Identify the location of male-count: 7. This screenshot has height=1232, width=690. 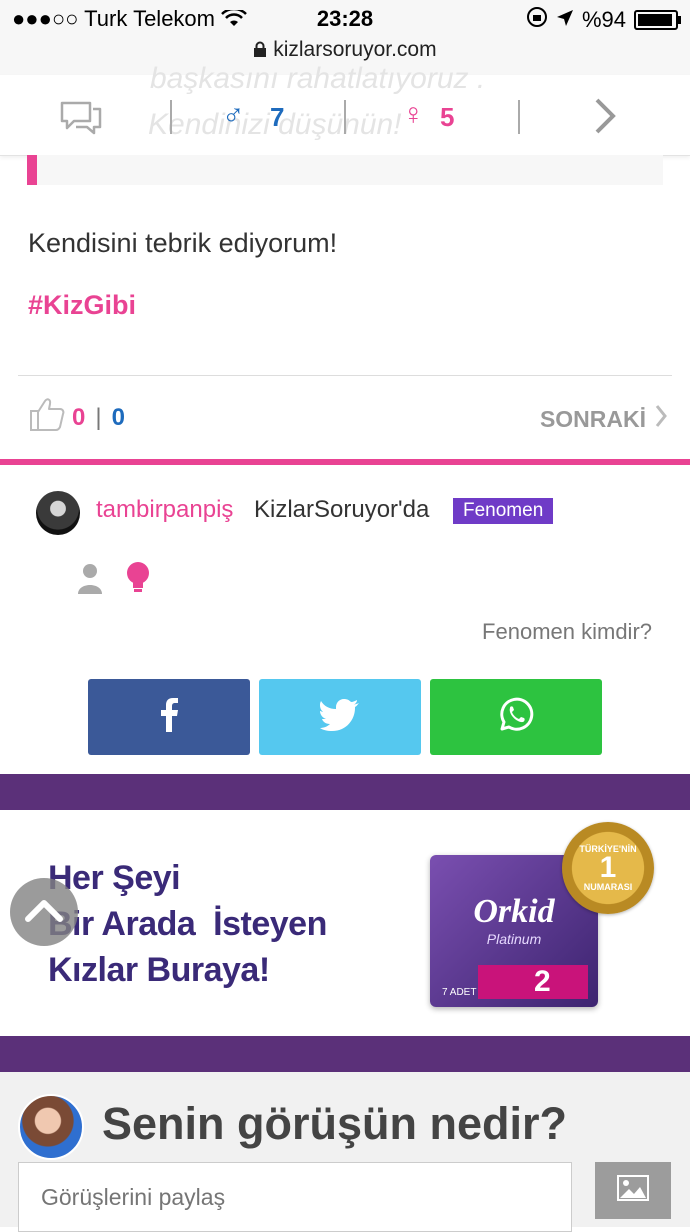
(277, 117).